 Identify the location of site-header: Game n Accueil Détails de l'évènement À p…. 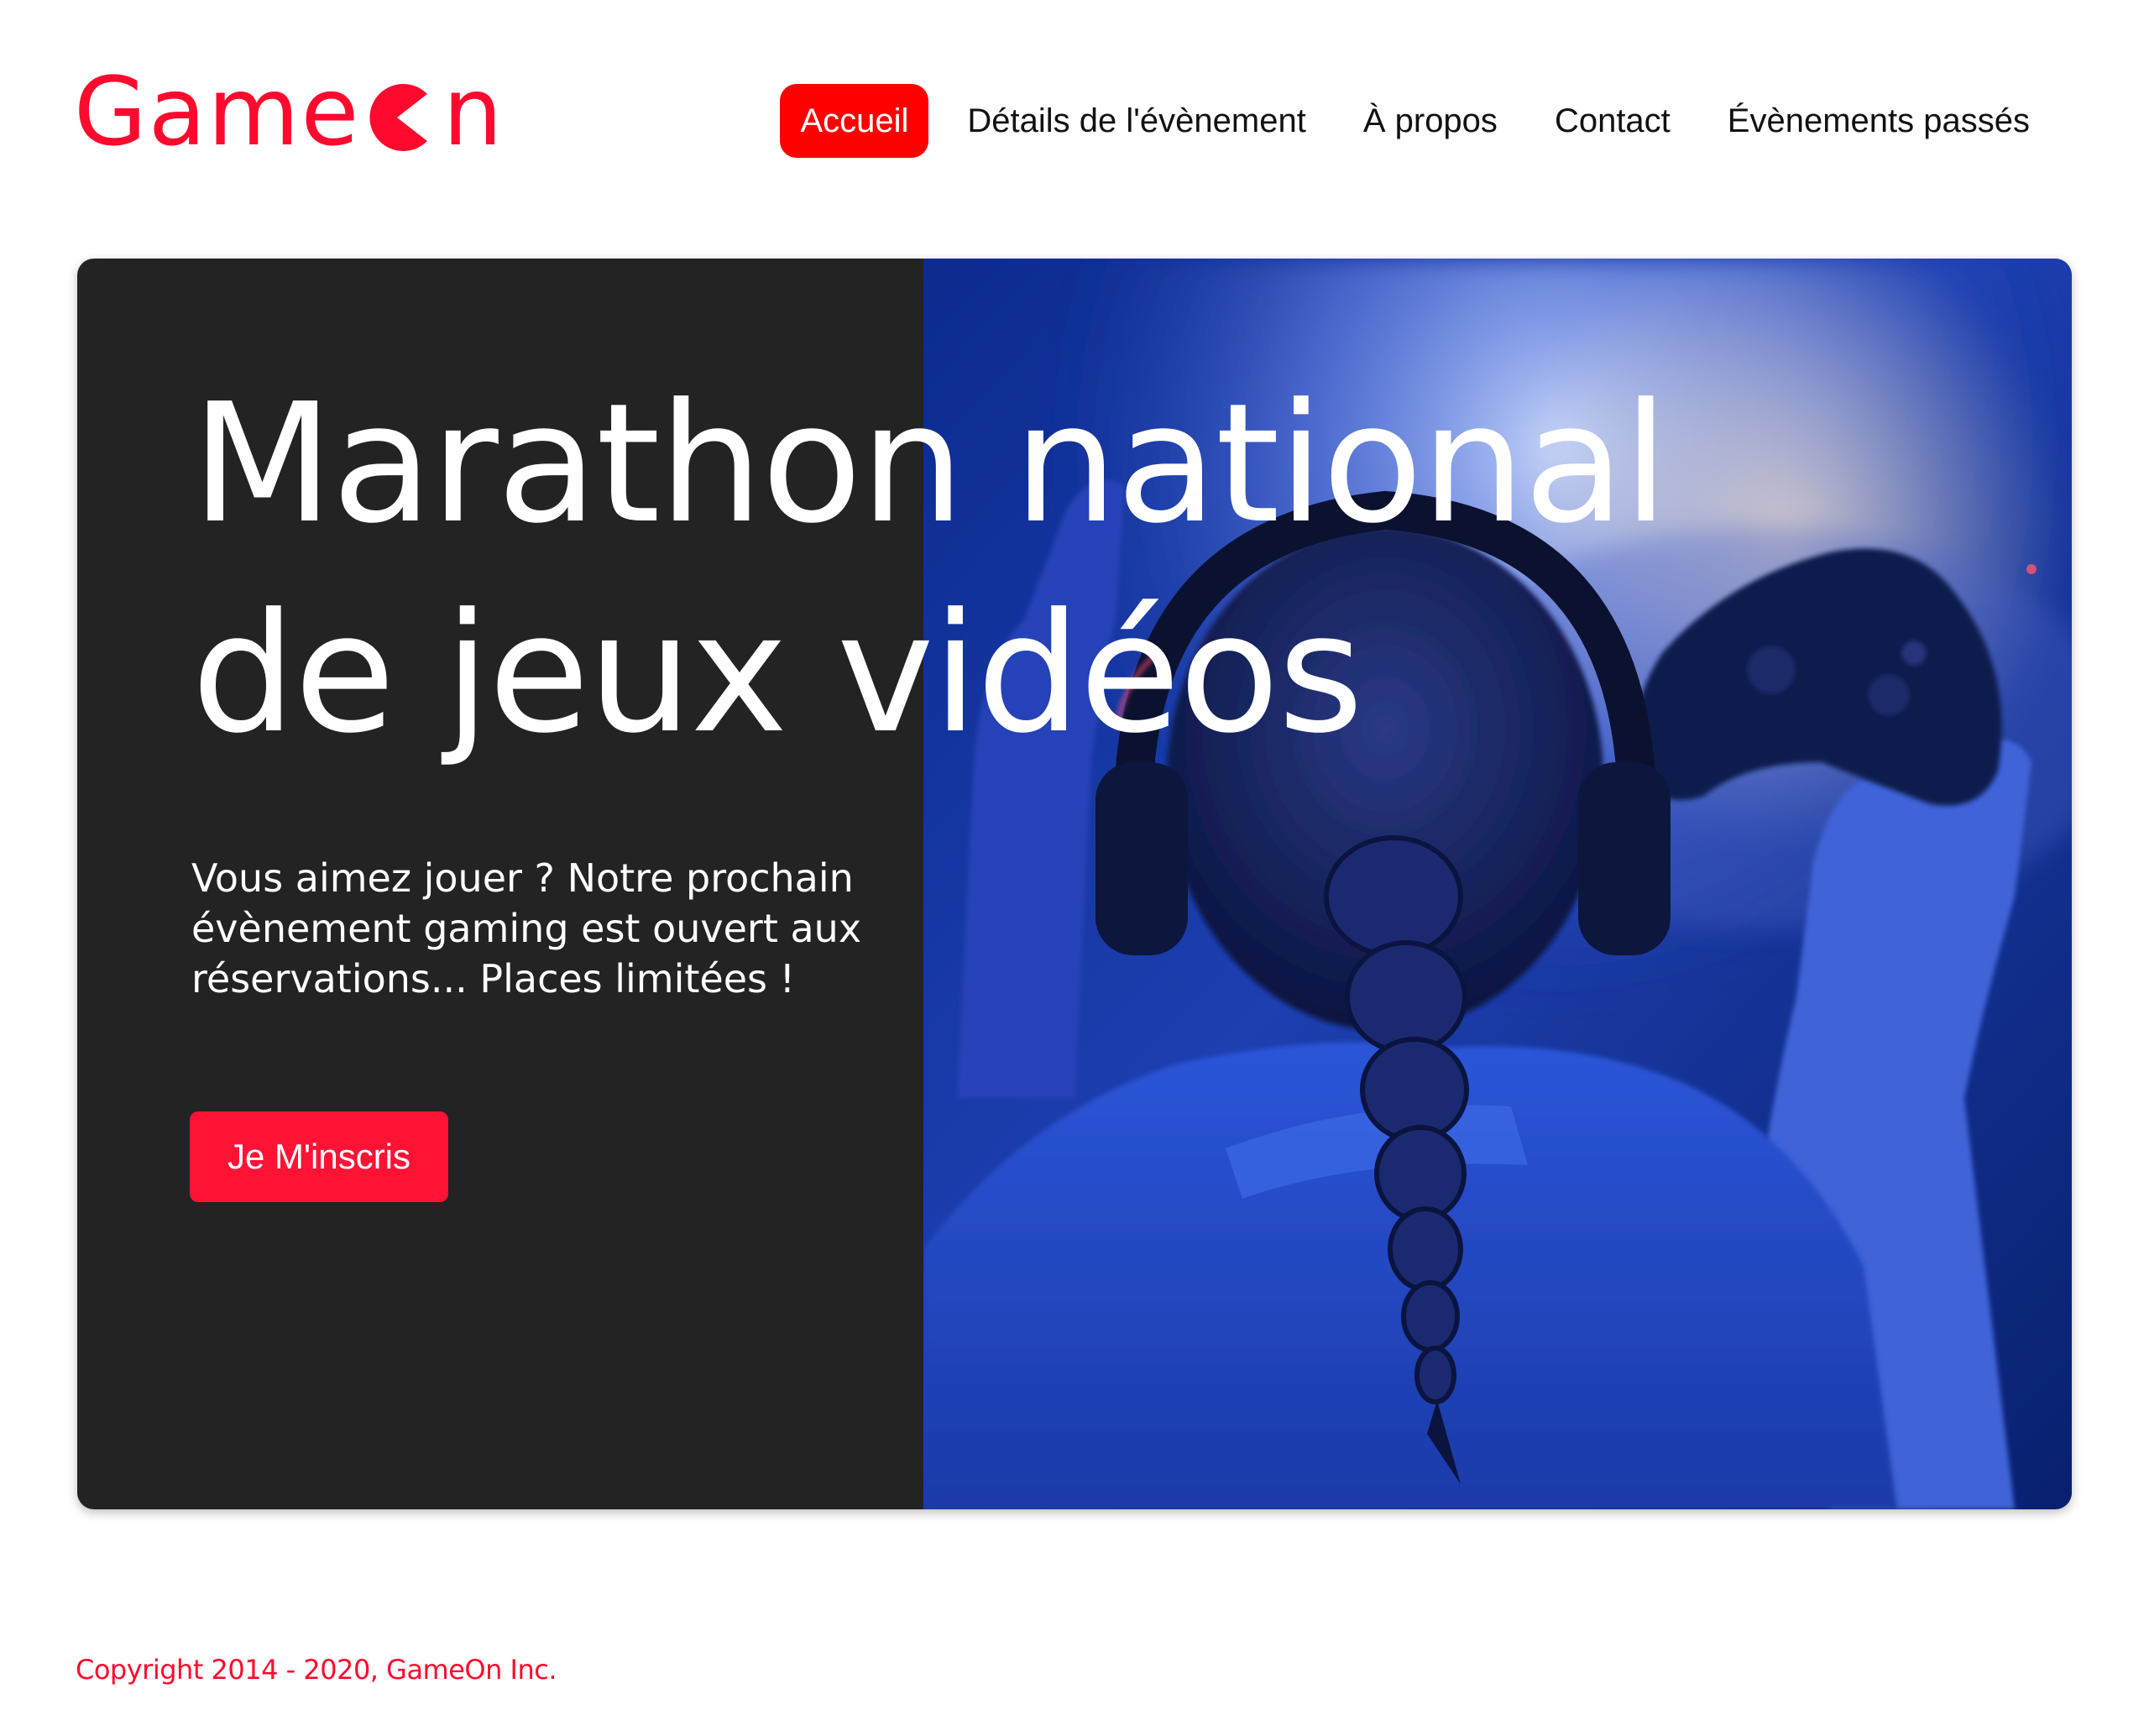
(1074, 126).